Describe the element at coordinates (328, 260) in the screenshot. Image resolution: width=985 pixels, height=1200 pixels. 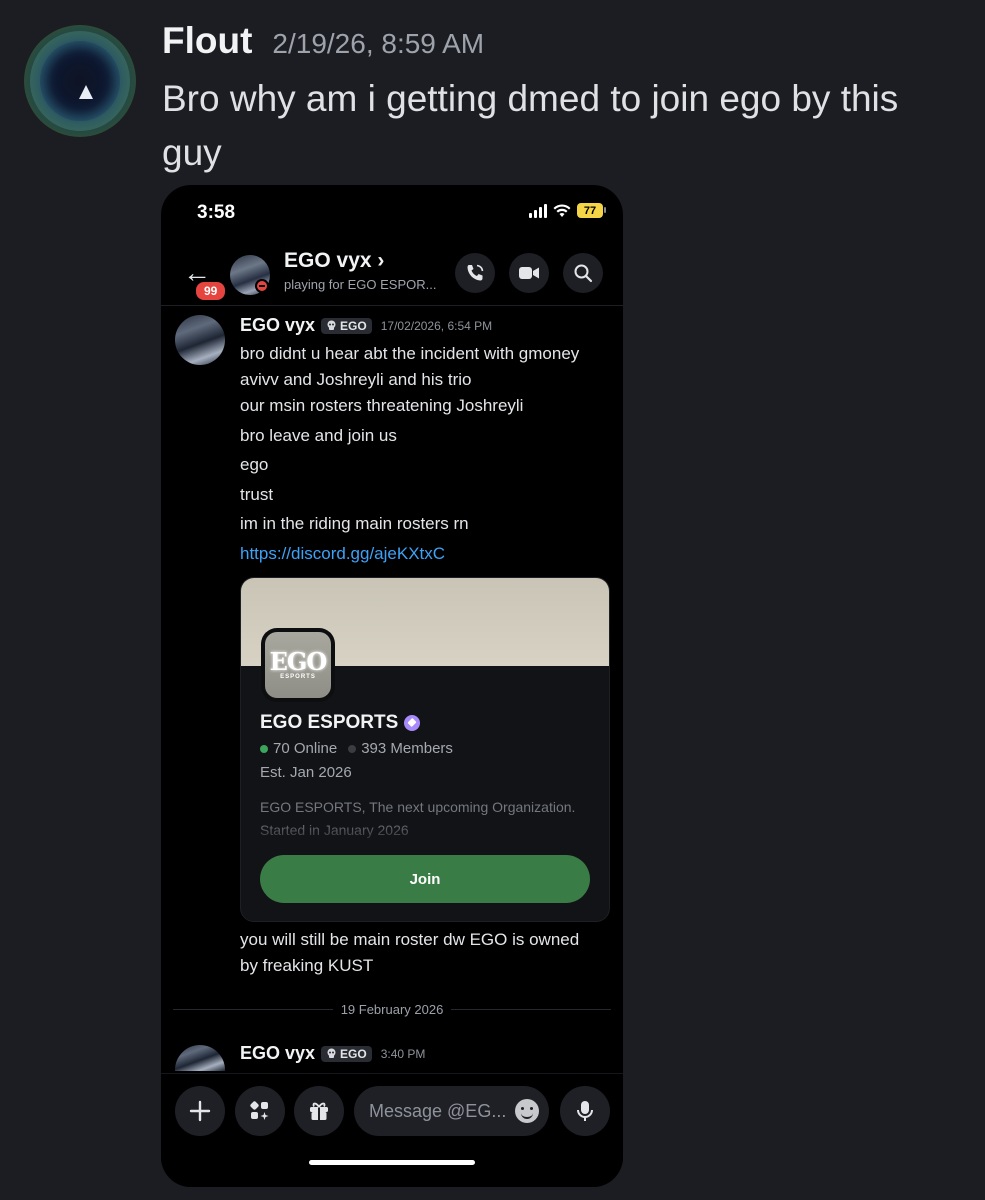
I see `channel-name-text: EGO vyx` at that location.